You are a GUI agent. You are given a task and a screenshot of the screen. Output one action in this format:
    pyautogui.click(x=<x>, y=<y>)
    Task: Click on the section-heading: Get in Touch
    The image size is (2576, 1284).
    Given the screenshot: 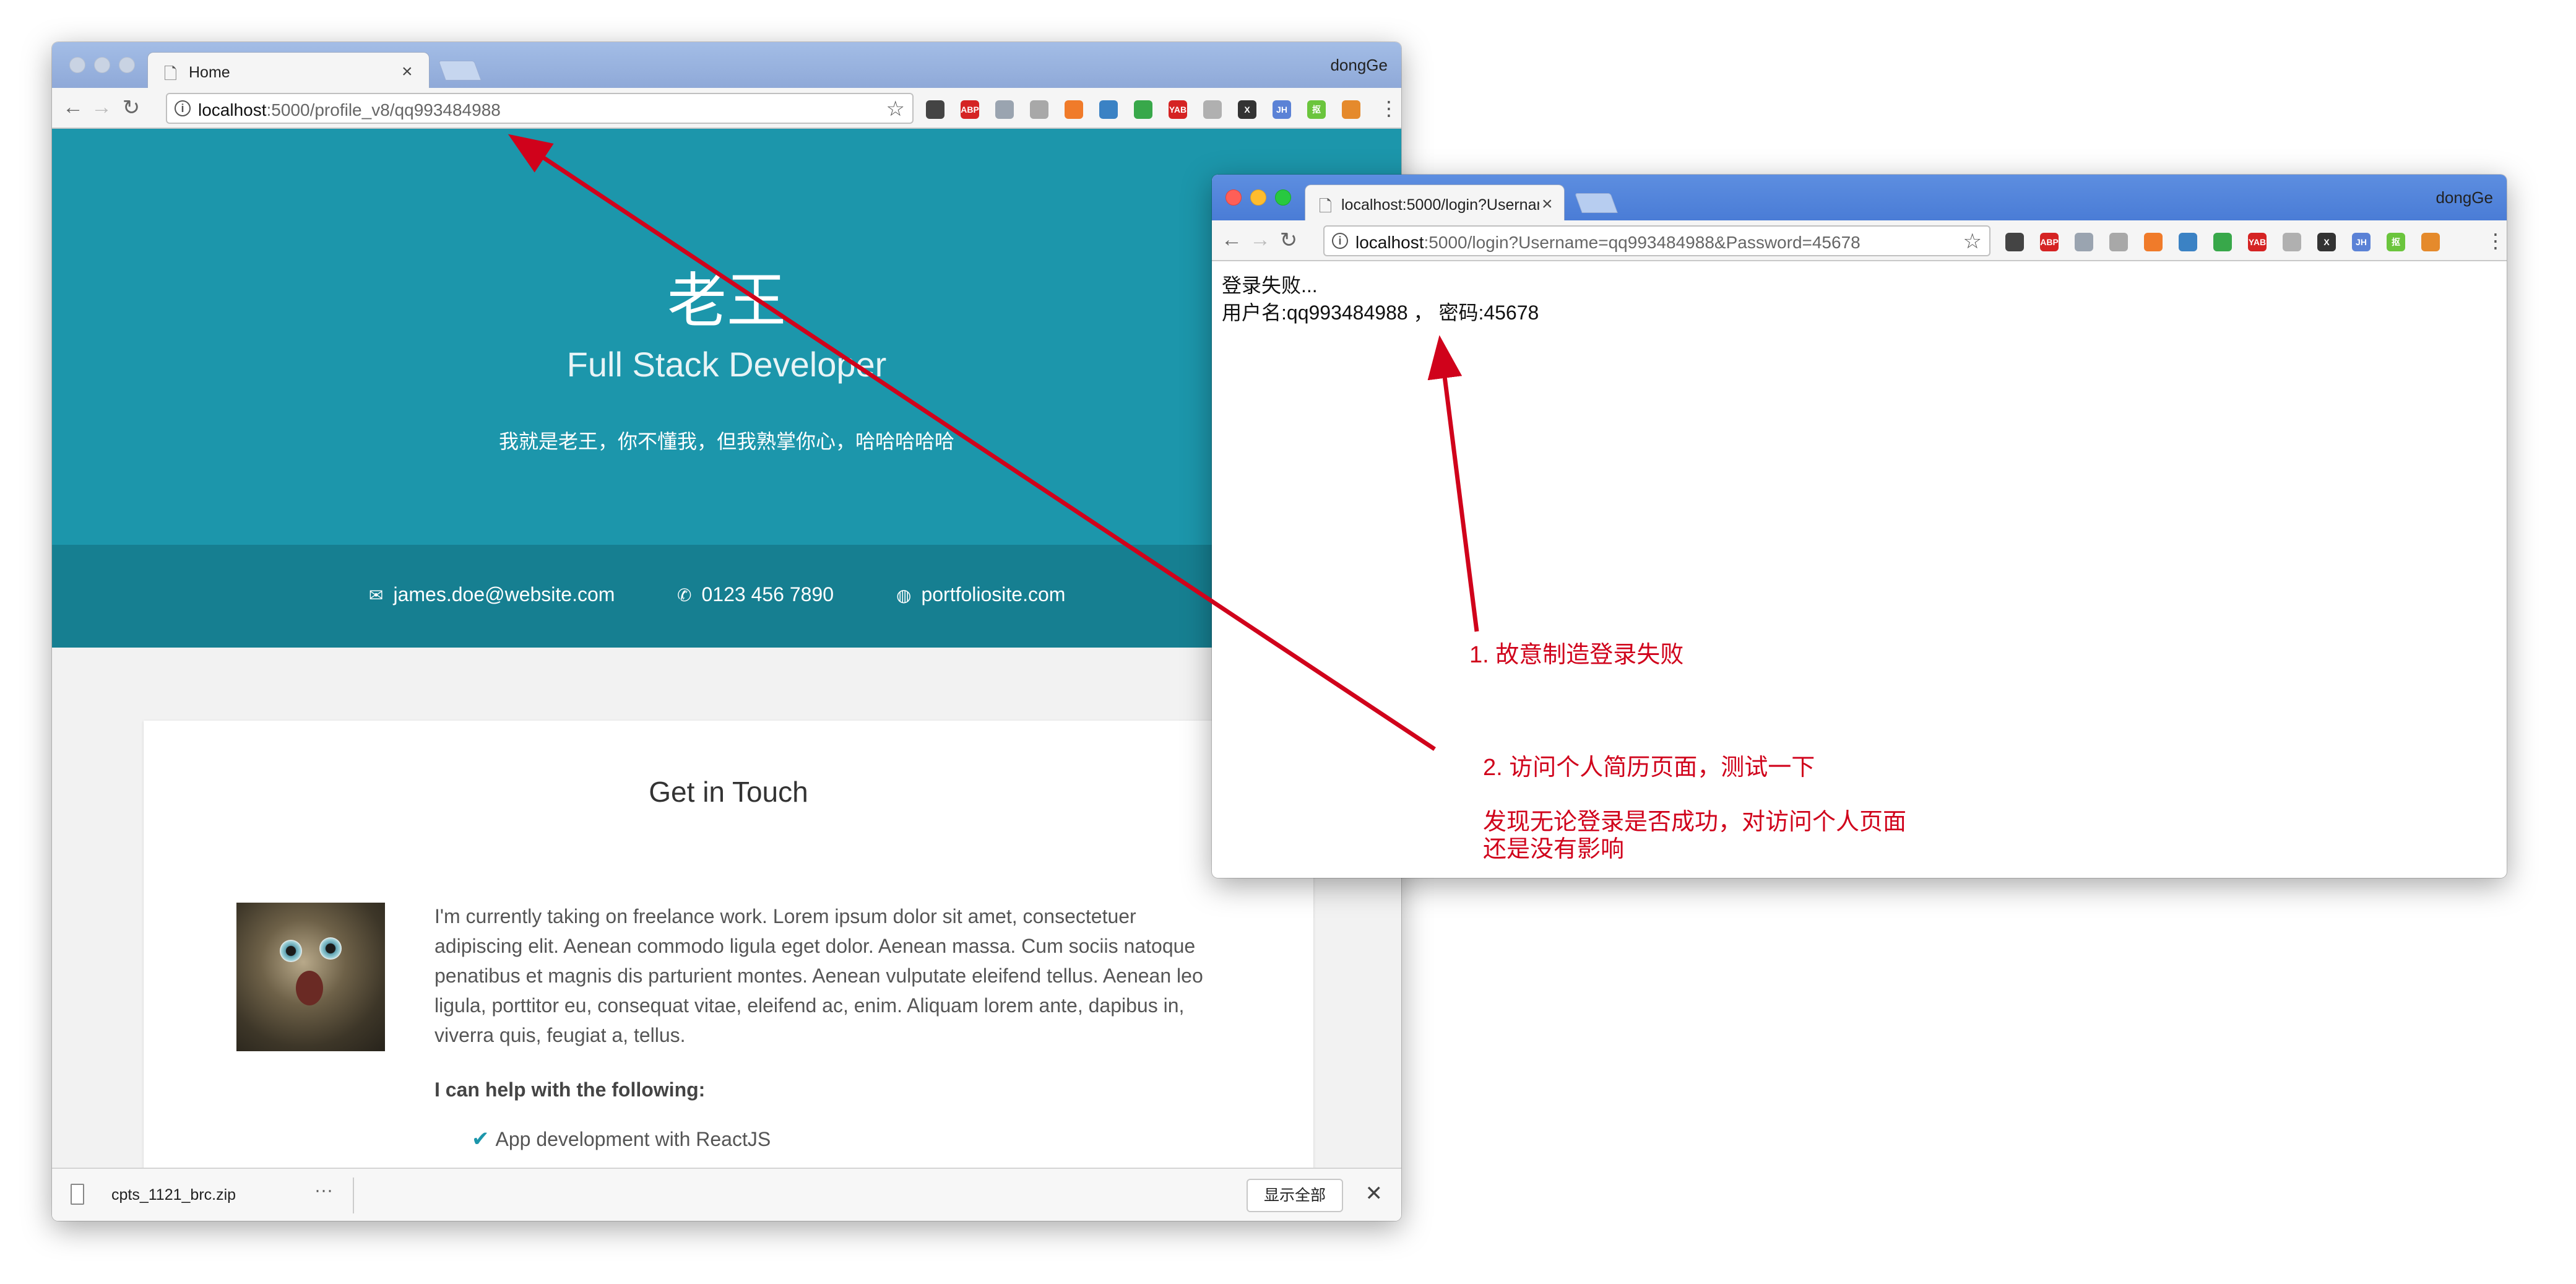 What is the action you would take?
    pyautogui.click(x=728, y=792)
    